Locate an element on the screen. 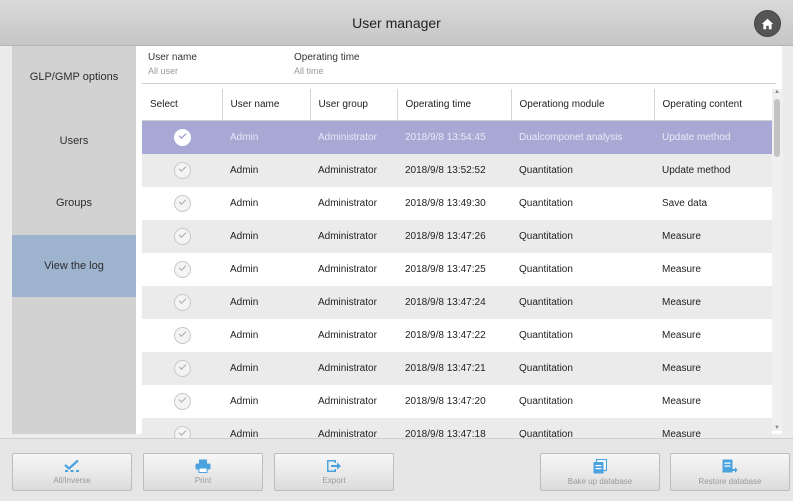 This screenshot has height=501, width=793. sidebar-item-label: Groups is located at coordinates (74, 203).